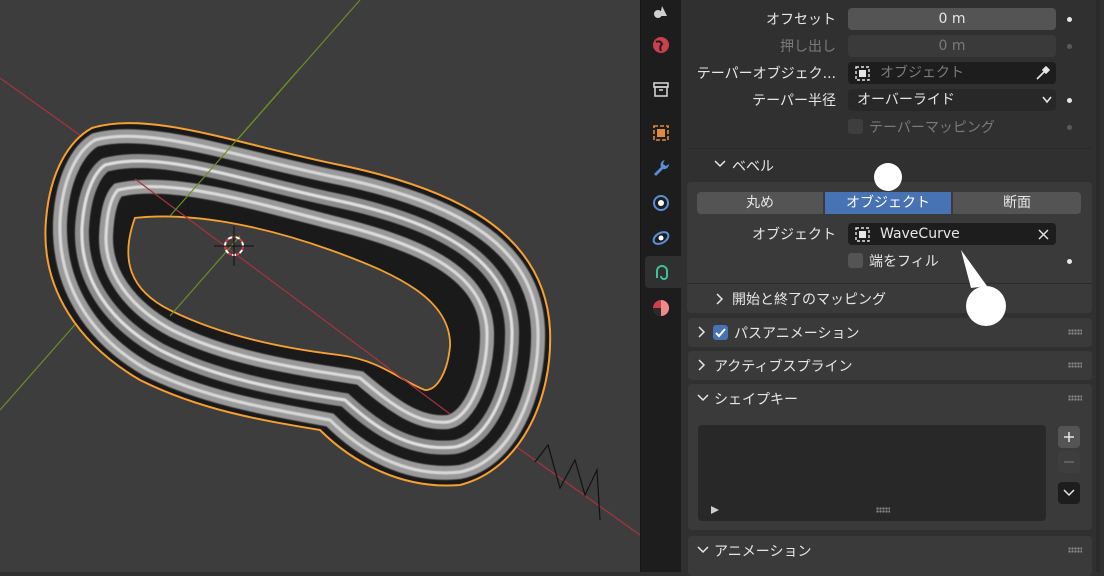 The width and height of the screenshot is (1104, 576). Describe the element at coordinates (808, 47) in the screenshot. I see `extrude-label: 押し出し` at that location.